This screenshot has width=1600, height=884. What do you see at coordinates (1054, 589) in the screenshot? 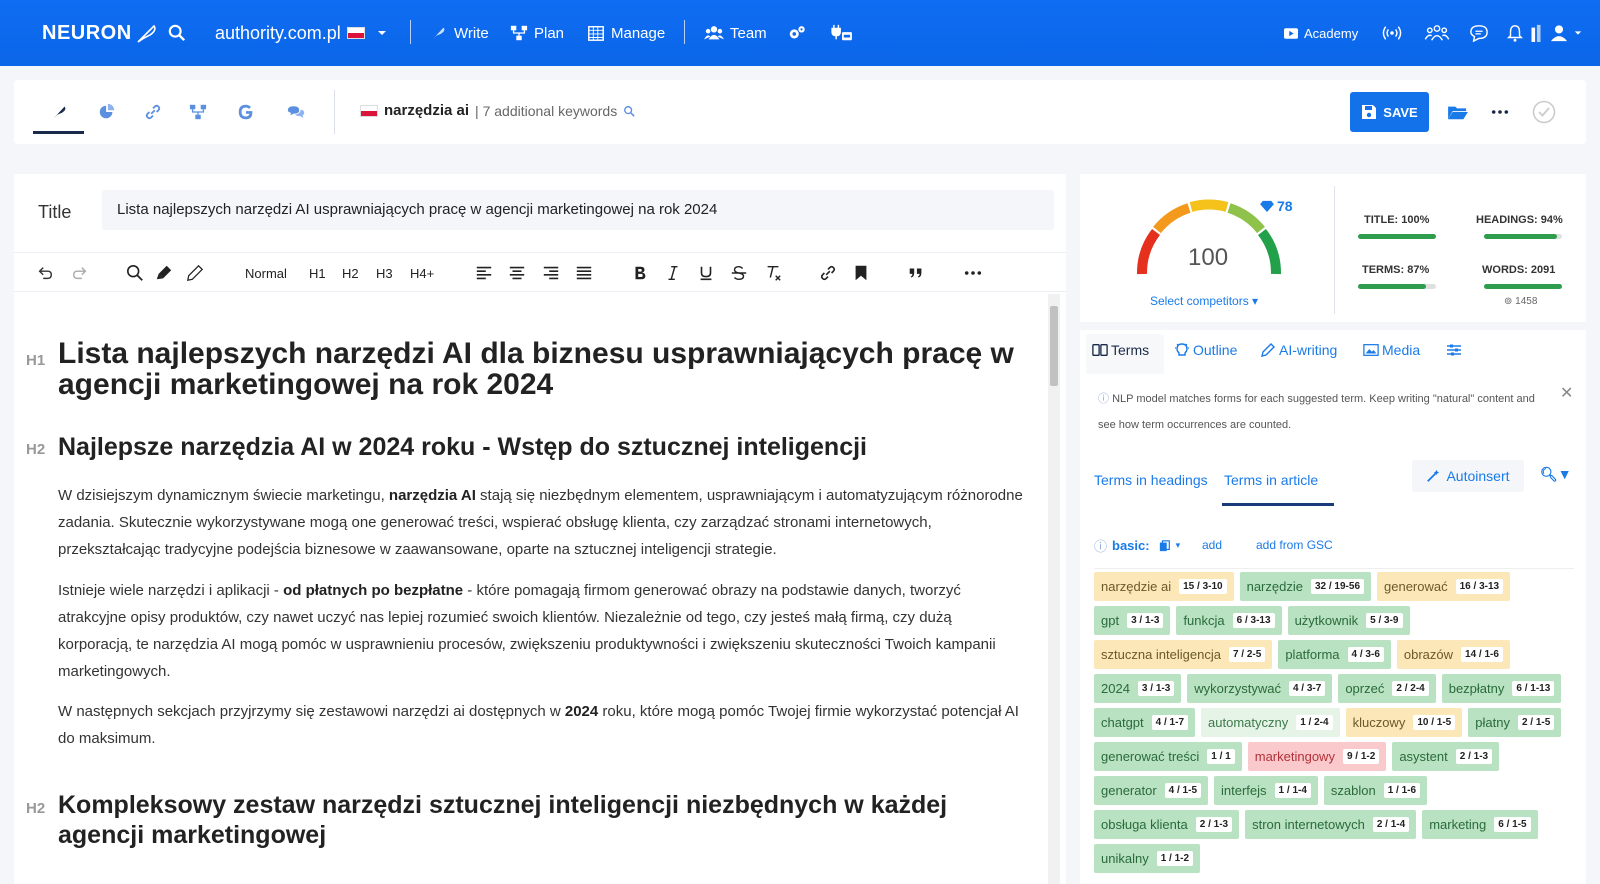
I see `editor-scrollbar` at bounding box center [1054, 589].